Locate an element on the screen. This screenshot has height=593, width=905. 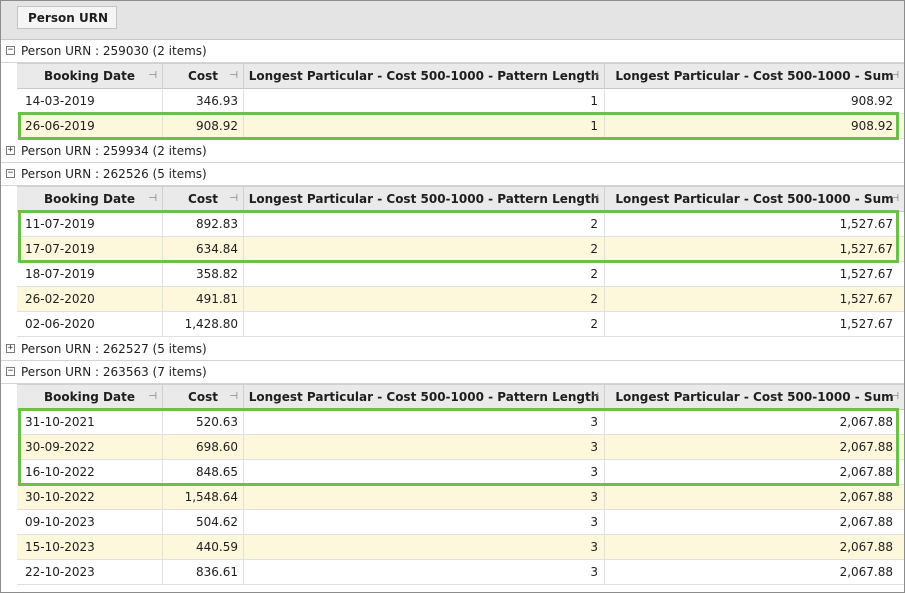
group-by-chip-person-urn: Person URN is located at coordinates (67, 17).